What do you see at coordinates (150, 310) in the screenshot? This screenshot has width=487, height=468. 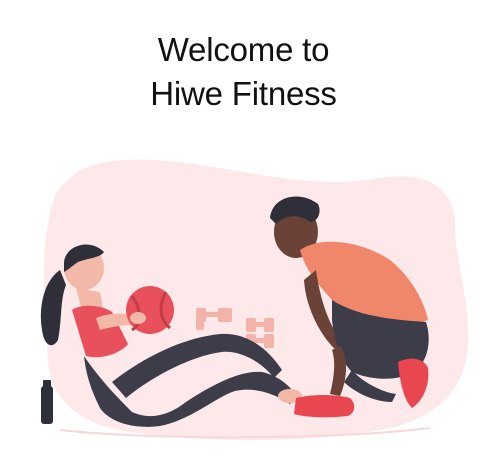 I see `medicine-ball-icon` at bounding box center [150, 310].